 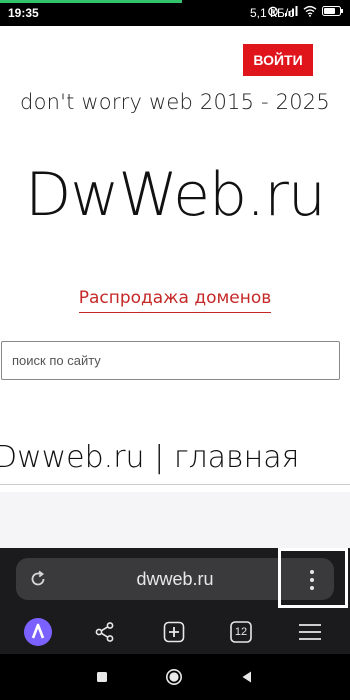 I want to click on more-vertical-icon, so click(x=312, y=580).